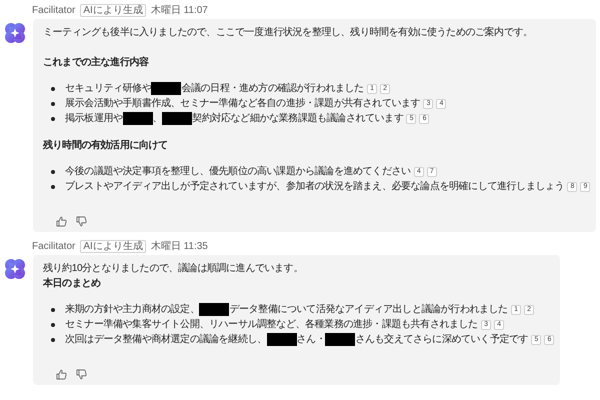 The width and height of the screenshot is (600, 400). I want to click on message-text: ミーティングも後半に入りましたので、ここで一度進行状況を整理し、残り時間を有効に使うためのご案内です。, so click(288, 33).